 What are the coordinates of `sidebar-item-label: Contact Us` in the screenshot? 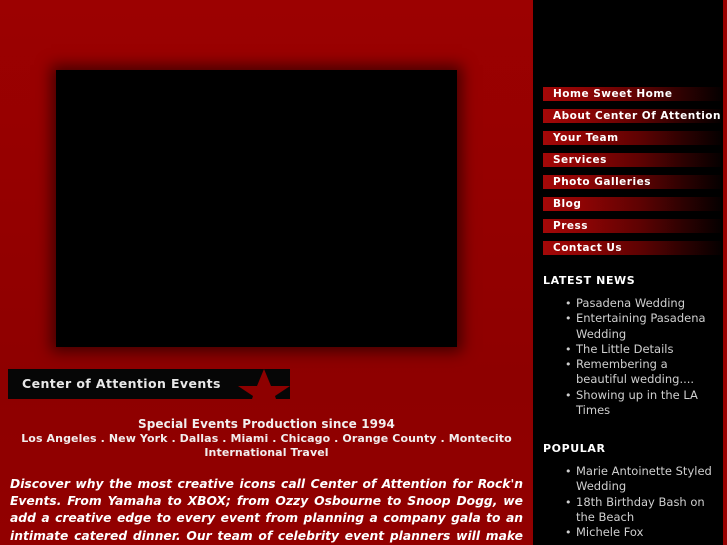 It's located at (588, 248).